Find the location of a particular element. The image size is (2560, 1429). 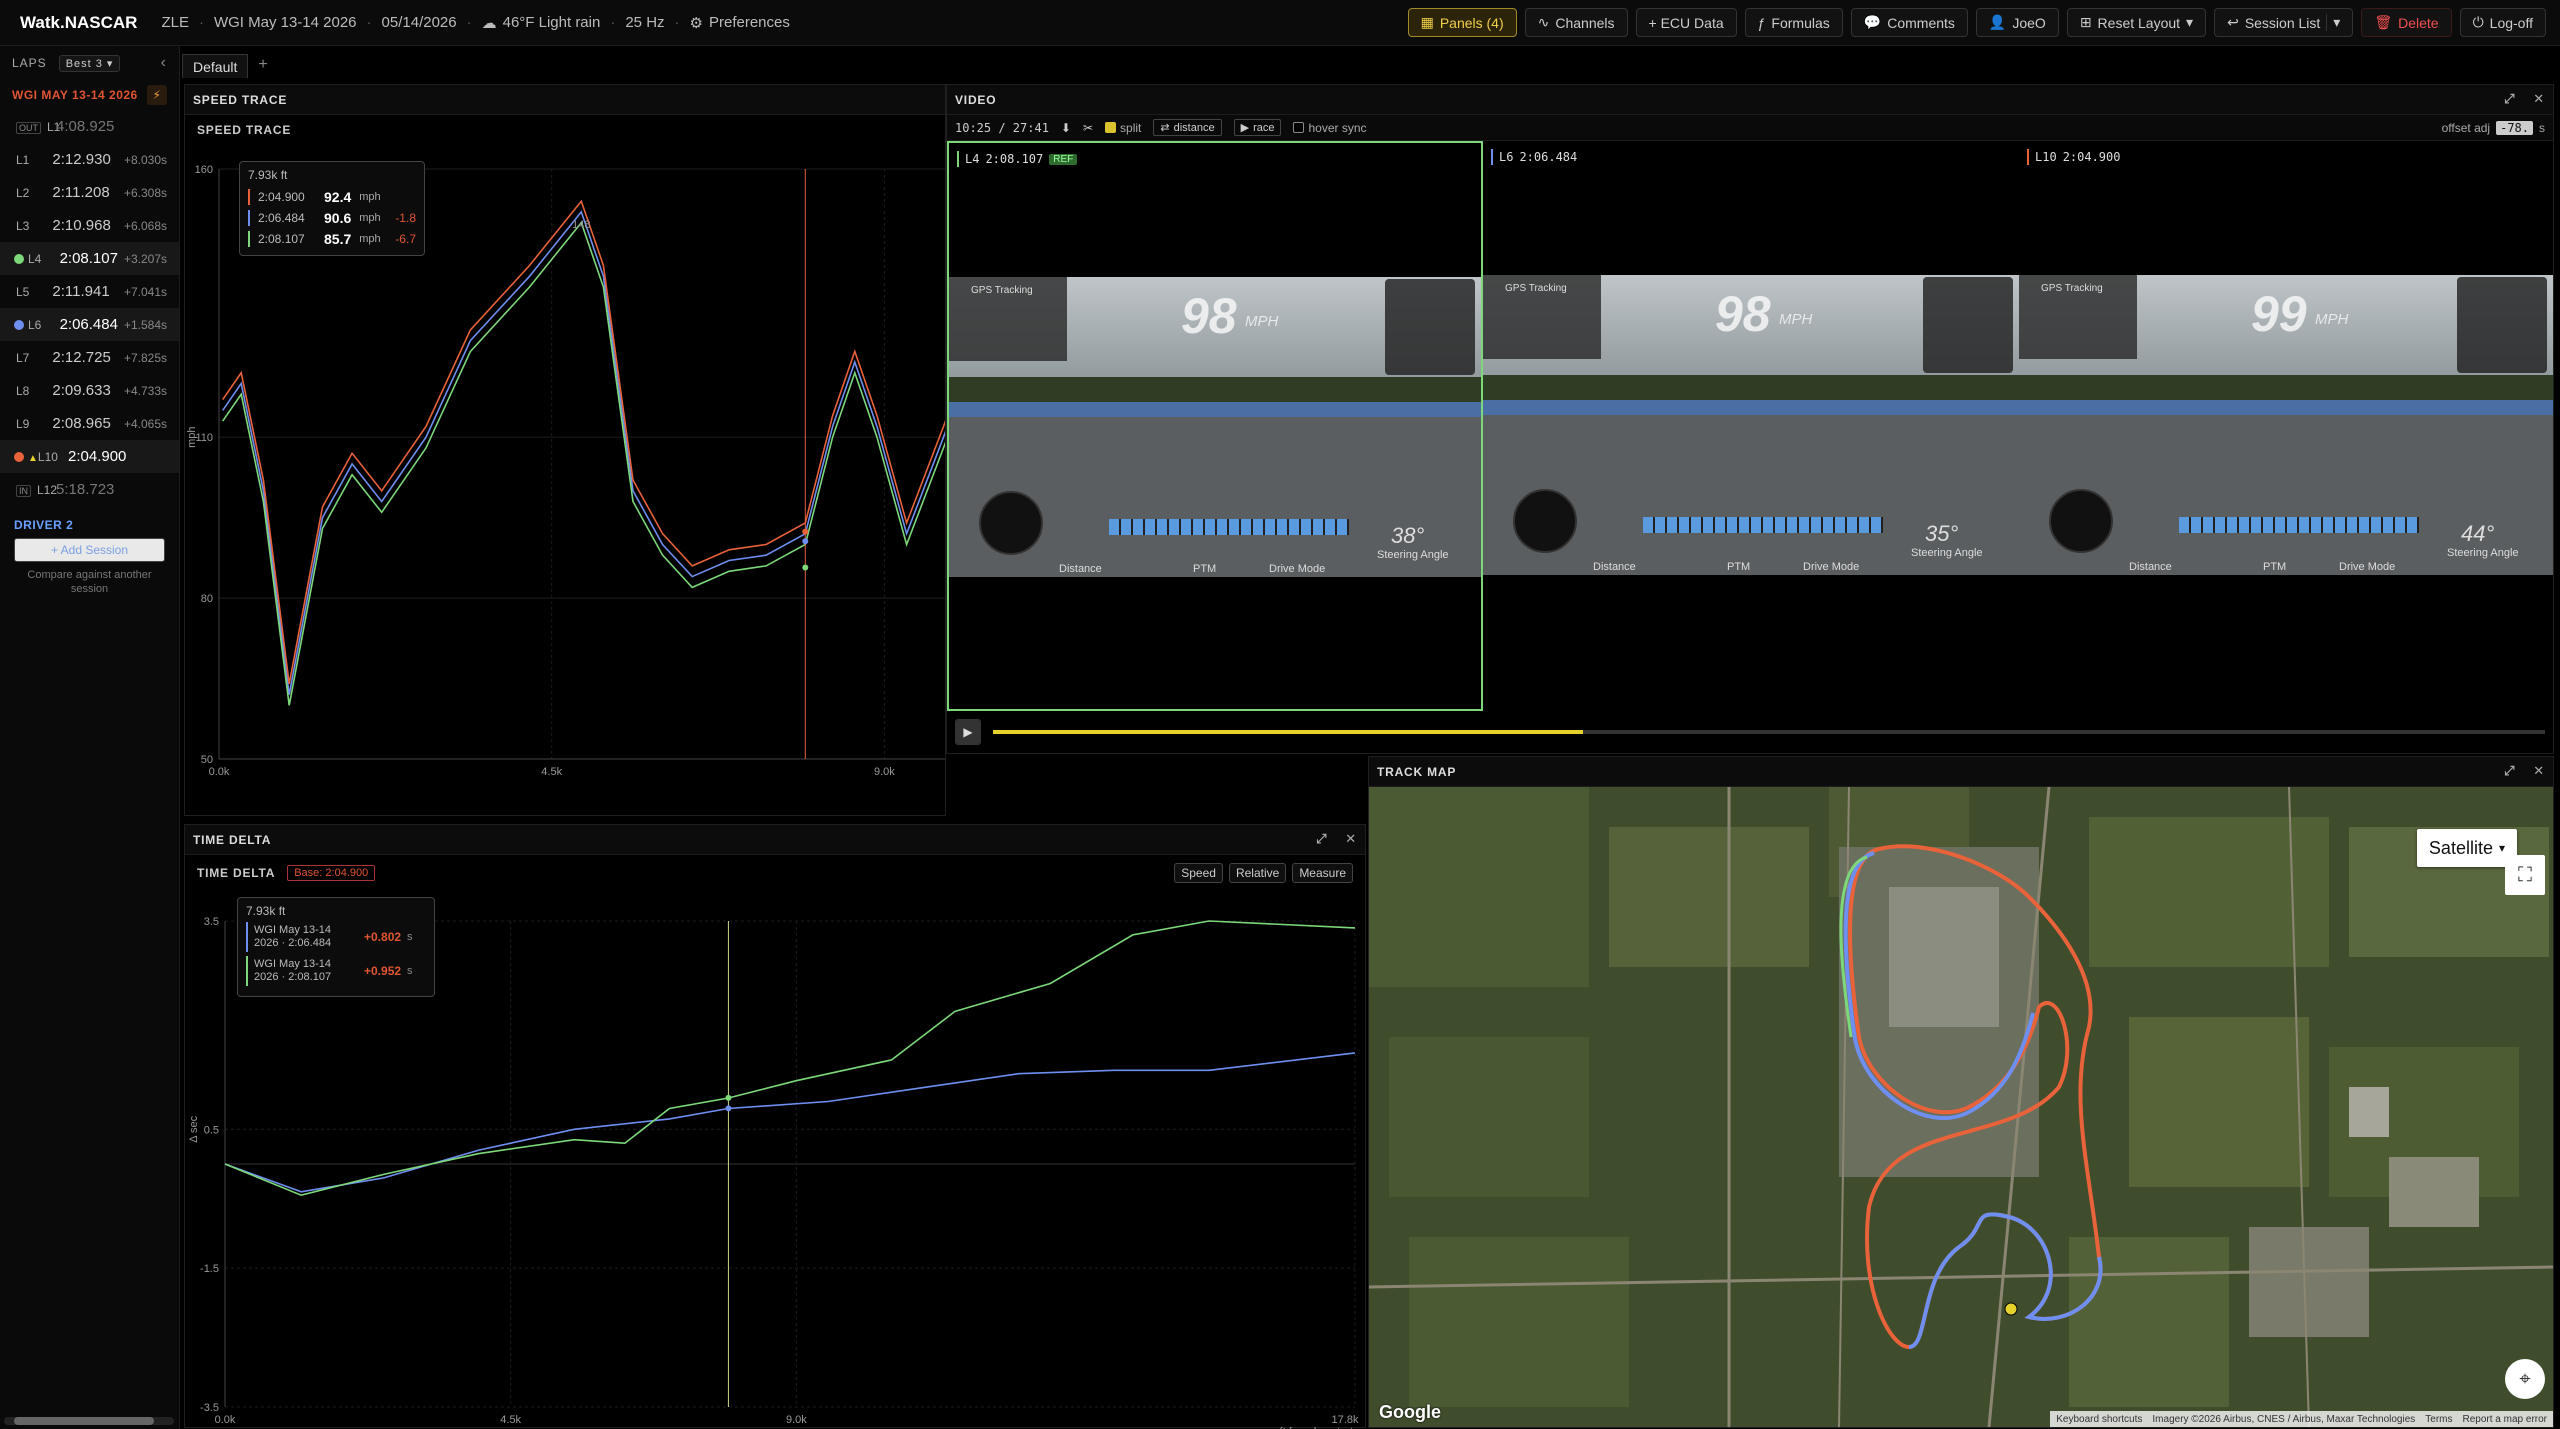

lap-row: L8 2:09.633 +4.733s is located at coordinates (89, 390).